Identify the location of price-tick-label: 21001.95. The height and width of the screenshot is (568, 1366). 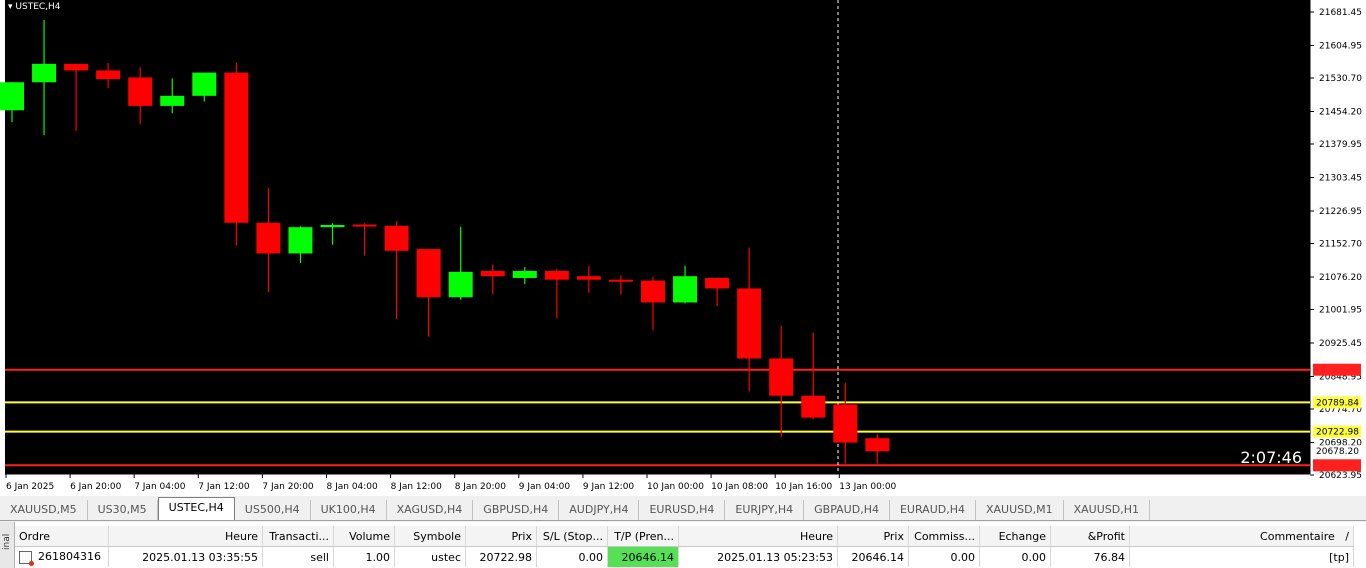
(1340, 311).